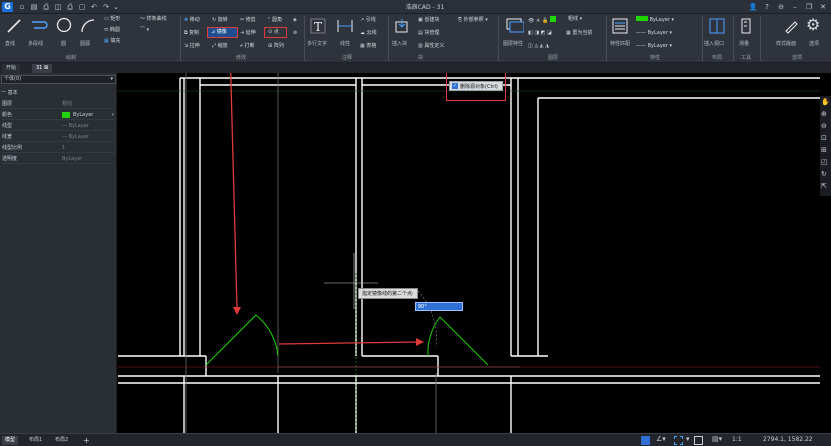 The height and width of the screenshot is (446, 831). I want to click on layer-props-icon, so click(515, 25).